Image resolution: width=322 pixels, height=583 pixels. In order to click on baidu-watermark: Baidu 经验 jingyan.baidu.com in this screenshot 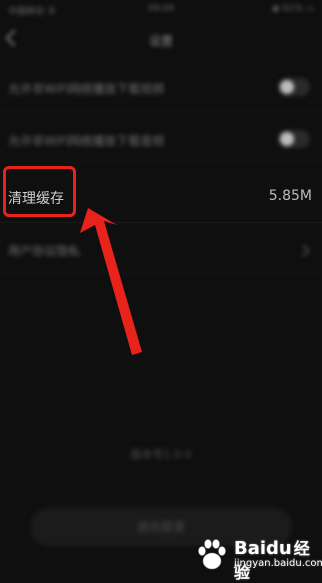, I will do `click(258, 558)`.